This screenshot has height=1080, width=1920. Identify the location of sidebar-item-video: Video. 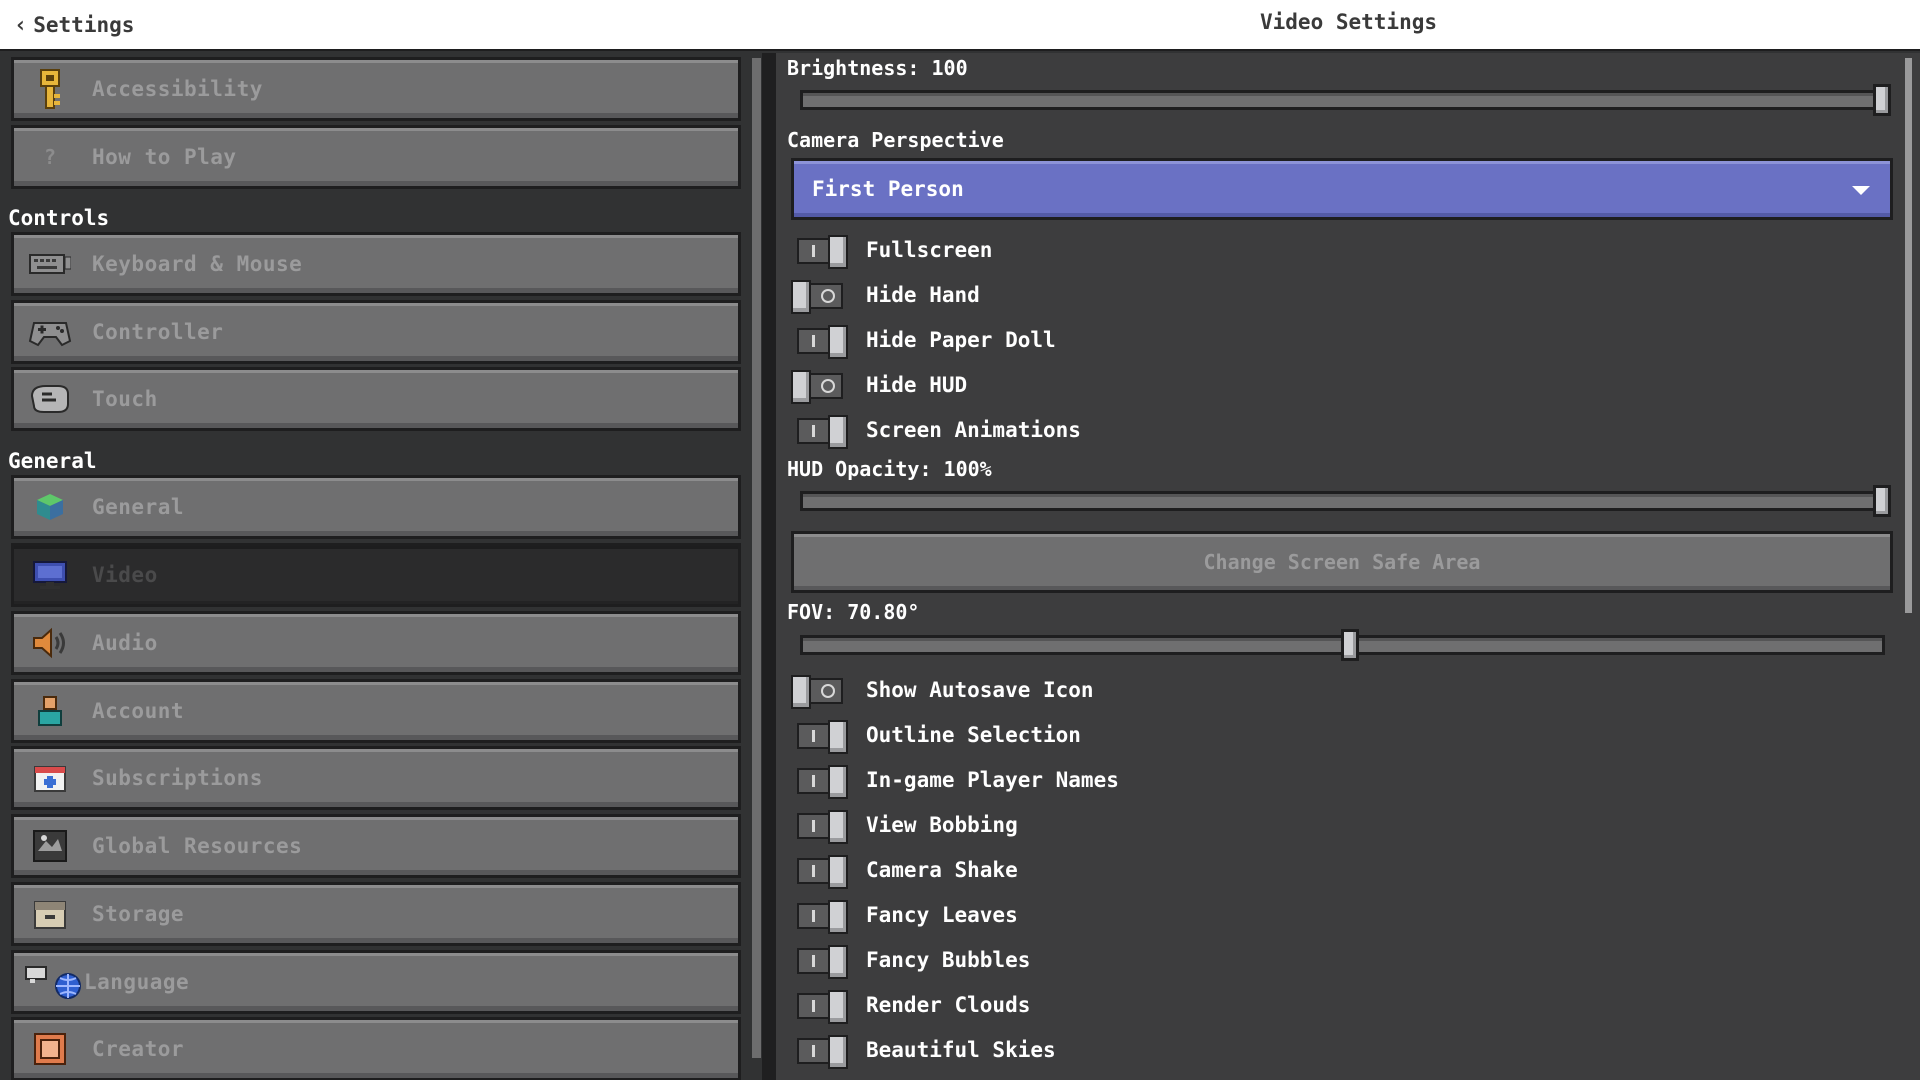
(376, 575).